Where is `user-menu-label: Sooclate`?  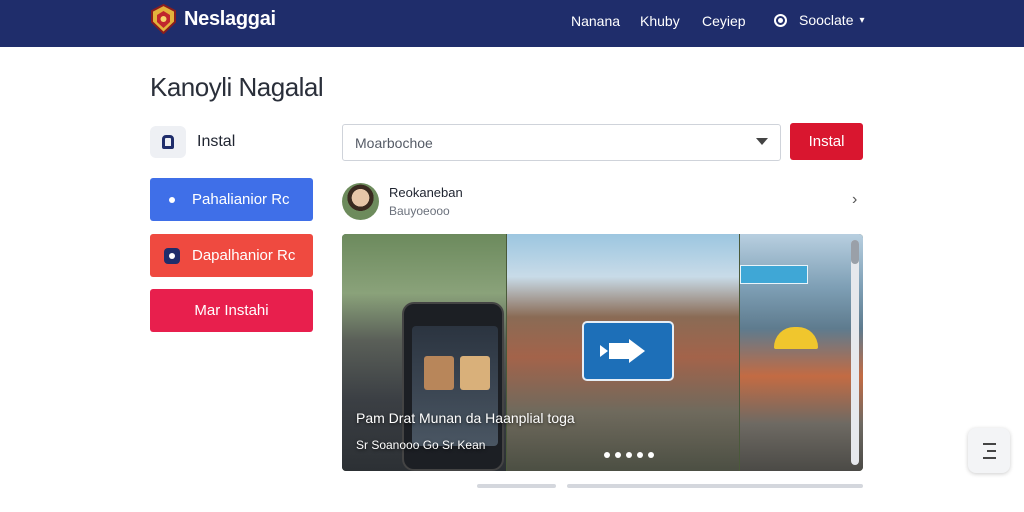
user-menu-label: Sooclate is located at coordinates (826, 20).